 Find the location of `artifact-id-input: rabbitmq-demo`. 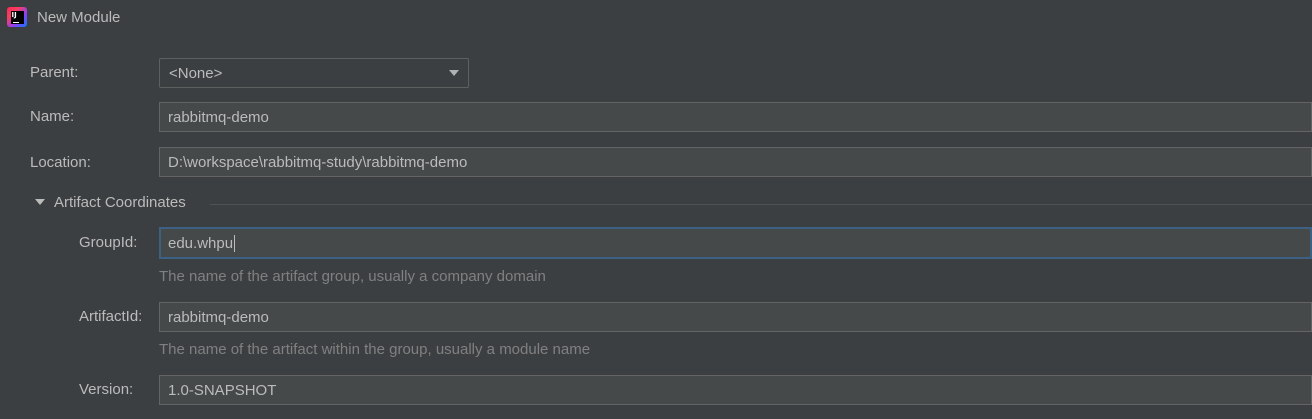

artifact-id-input: rabbitmq-demo is located at coordinates (735, 317).